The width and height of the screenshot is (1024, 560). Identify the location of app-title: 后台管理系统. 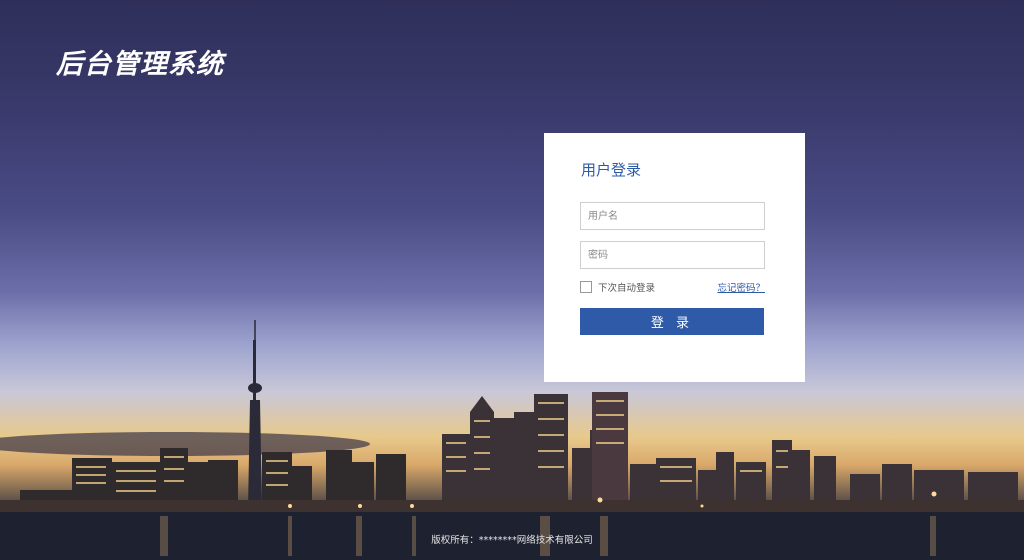
(140, 64).